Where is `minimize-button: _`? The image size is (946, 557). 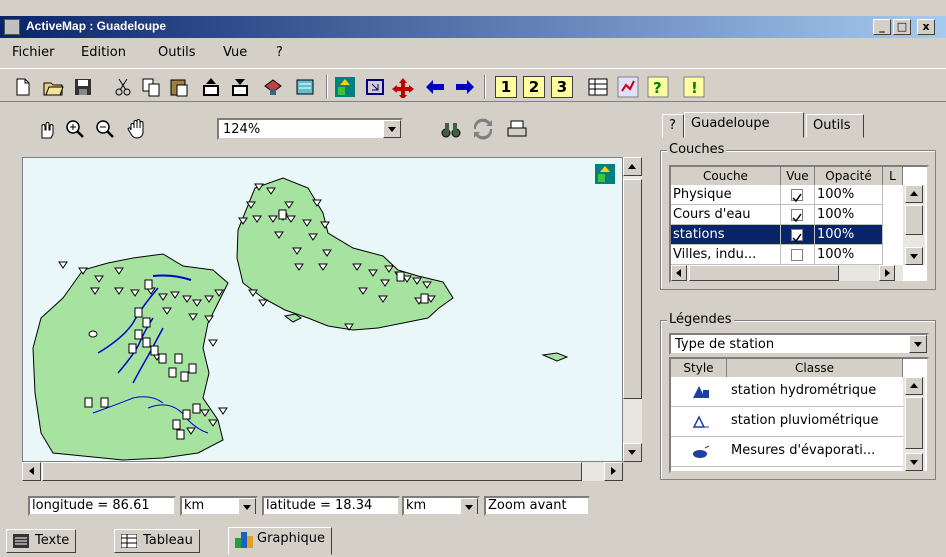
minimize-button: _ is located at coordinates (882, 27).